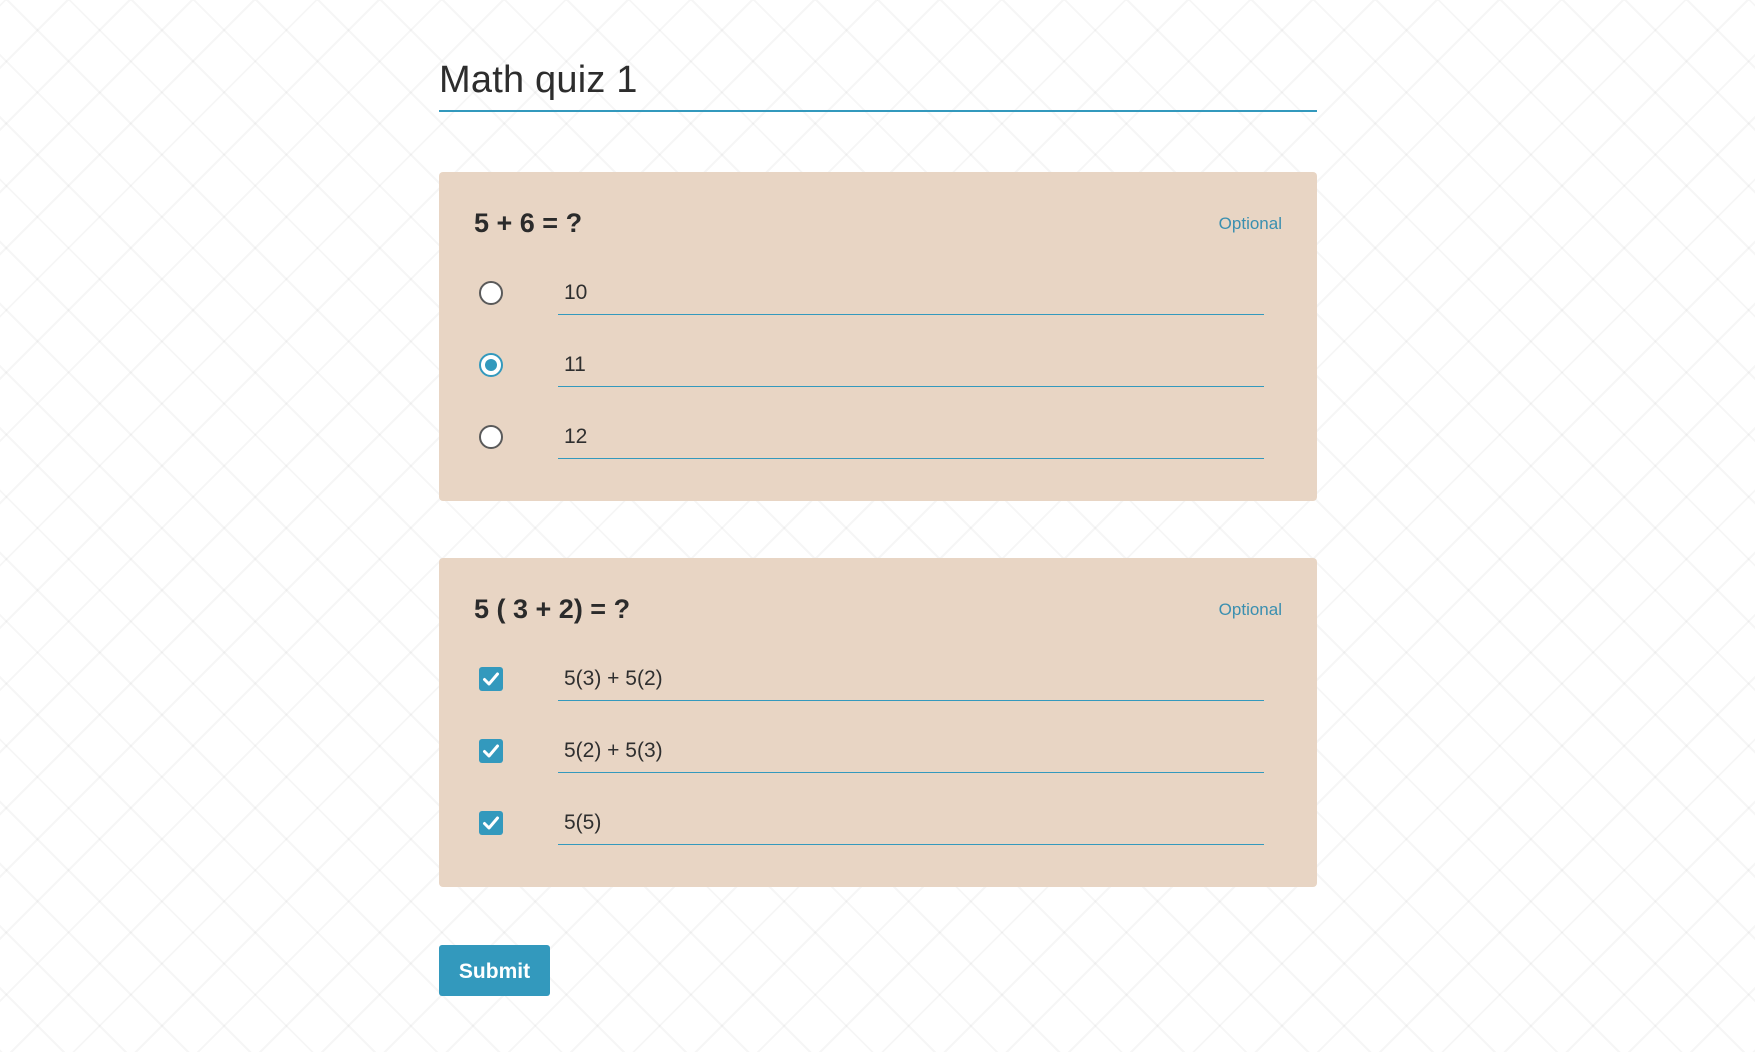 Image resolution: width=1755 pixels, height=1052 pixels. I want to click on option-row: 10, so click(869, 293).